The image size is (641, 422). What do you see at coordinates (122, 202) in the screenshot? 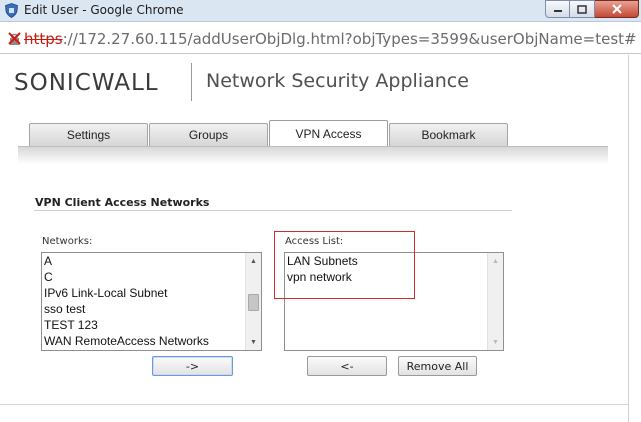
I see `section-title: VPN Client Access Networks` at bounding box center [122, 202].